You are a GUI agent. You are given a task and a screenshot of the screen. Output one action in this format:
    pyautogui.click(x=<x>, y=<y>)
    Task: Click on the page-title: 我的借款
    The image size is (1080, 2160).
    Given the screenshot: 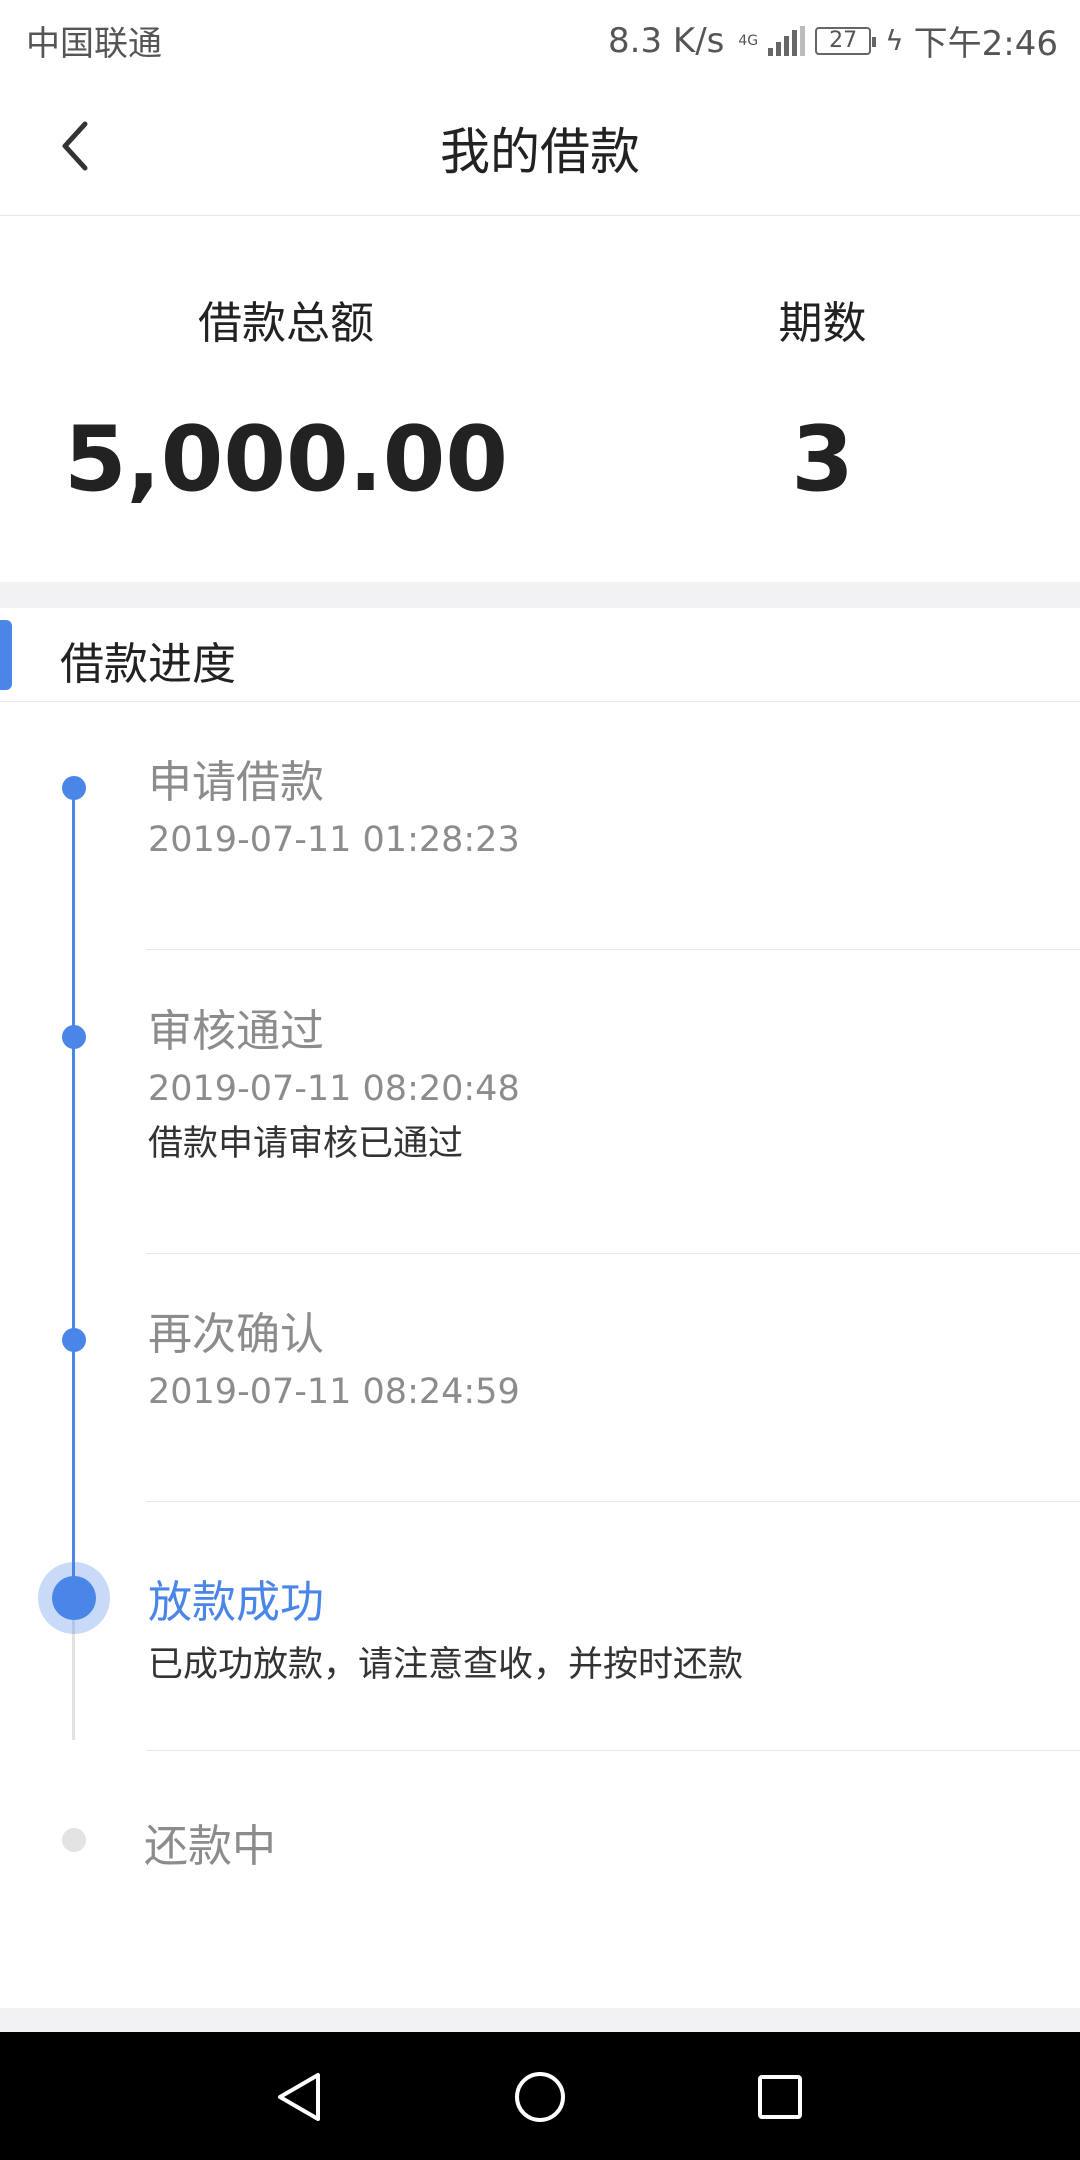 What is the action you would take?
    pyautogui.click(x=540, y=152)
    